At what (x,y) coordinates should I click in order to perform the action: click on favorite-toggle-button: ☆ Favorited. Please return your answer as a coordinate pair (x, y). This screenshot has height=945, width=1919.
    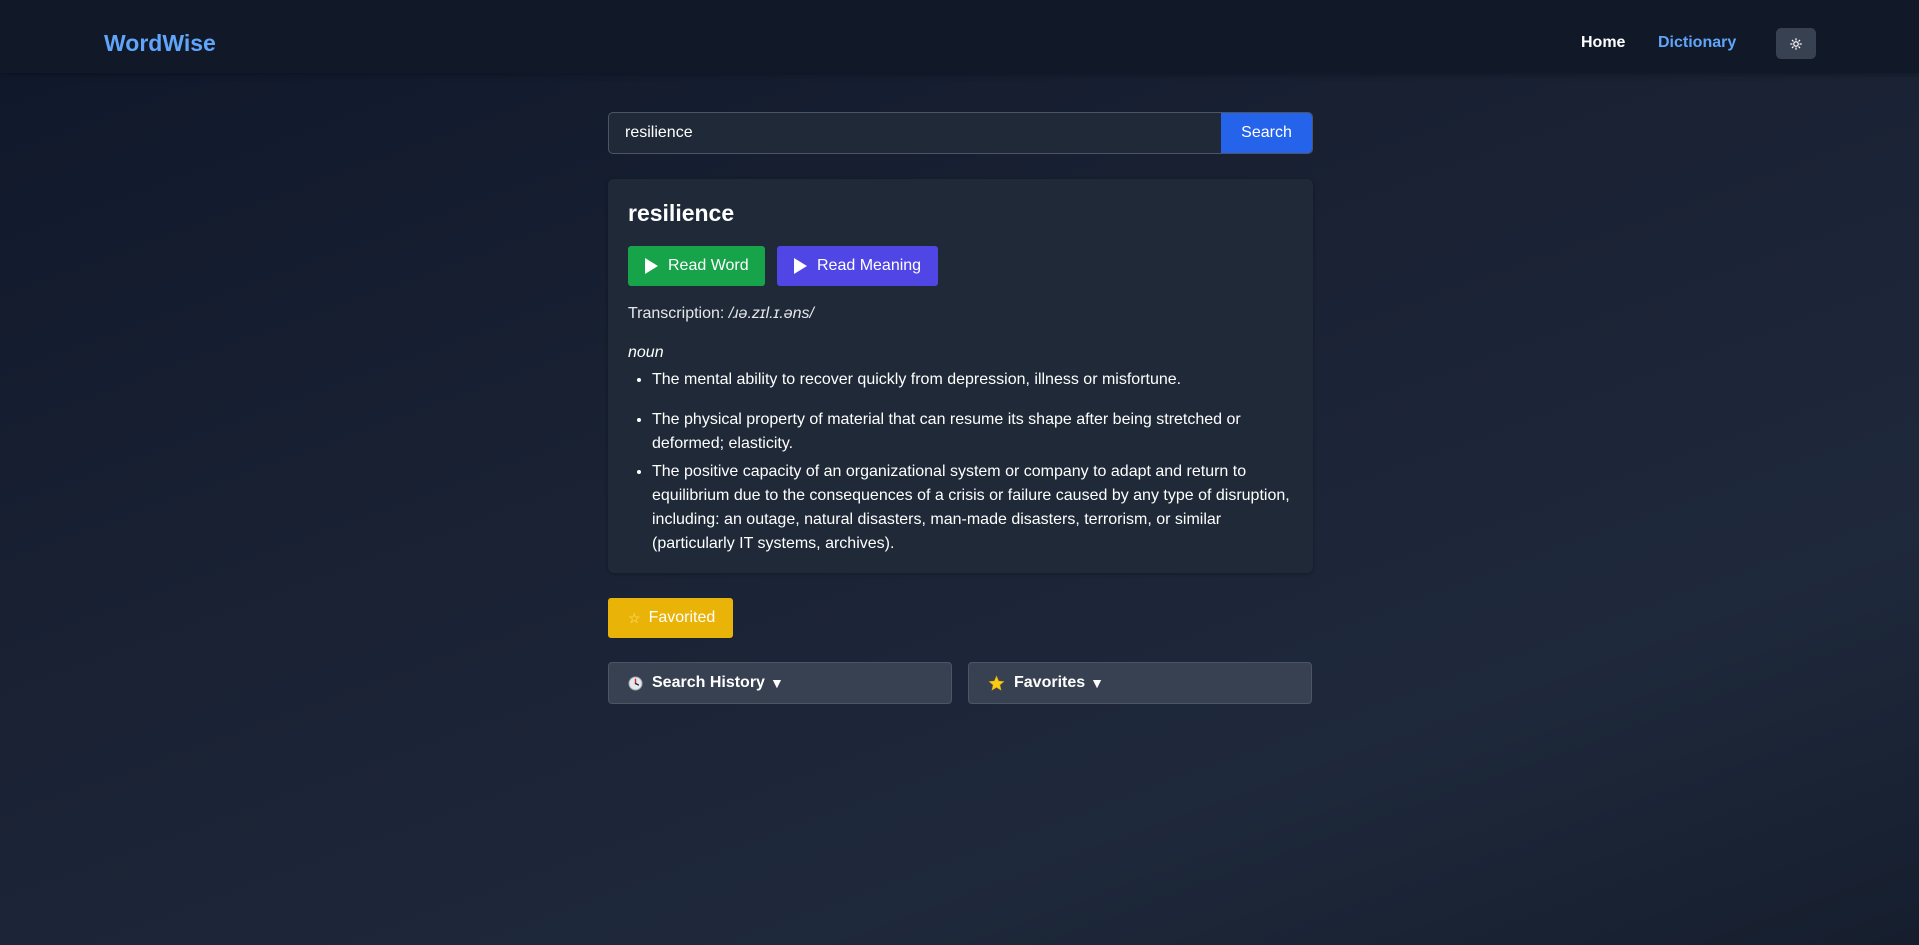
    Looking at the image, I should click on (670, 618).